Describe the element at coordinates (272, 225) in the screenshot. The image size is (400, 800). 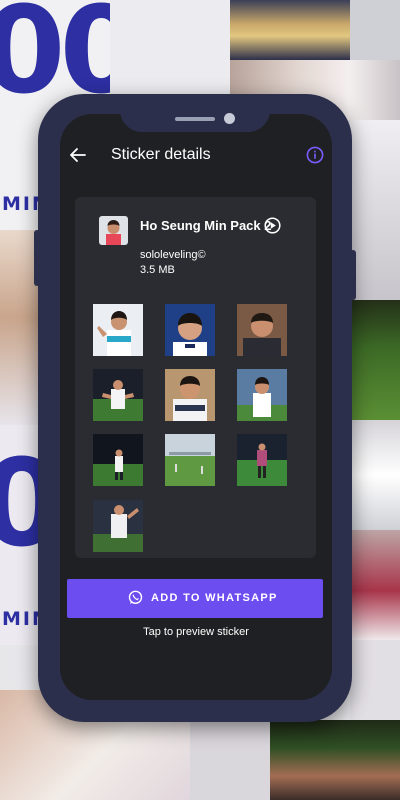
I see `play-circle-icon` at that location.